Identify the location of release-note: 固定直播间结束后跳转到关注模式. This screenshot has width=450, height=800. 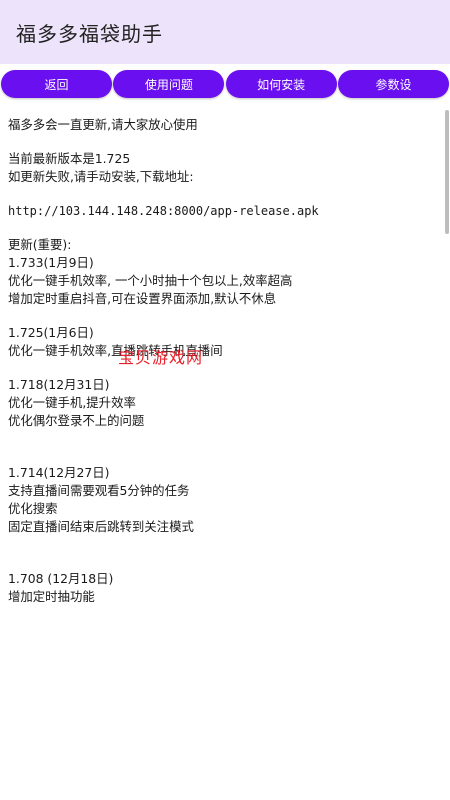
(101, 526).